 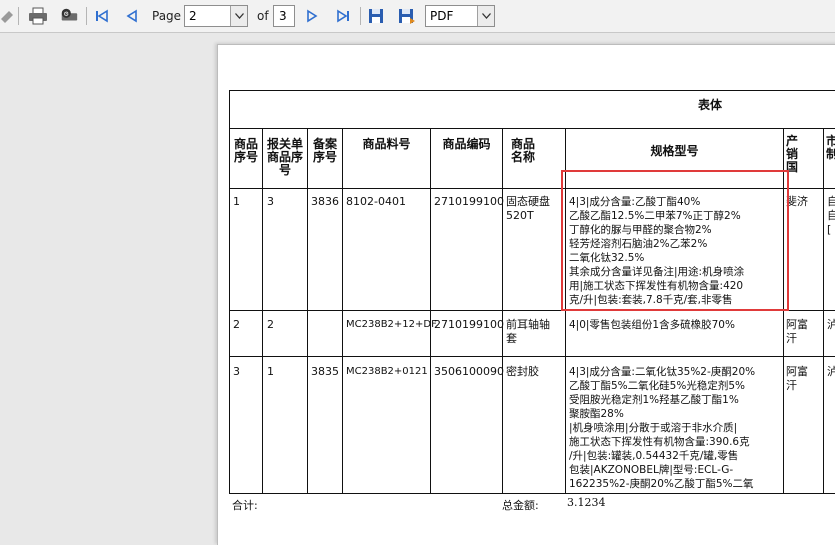 What do you see at coordinates (245, 505) in the screenshot?
I see `total-label: 合计:` at bounding box center [245, 505].